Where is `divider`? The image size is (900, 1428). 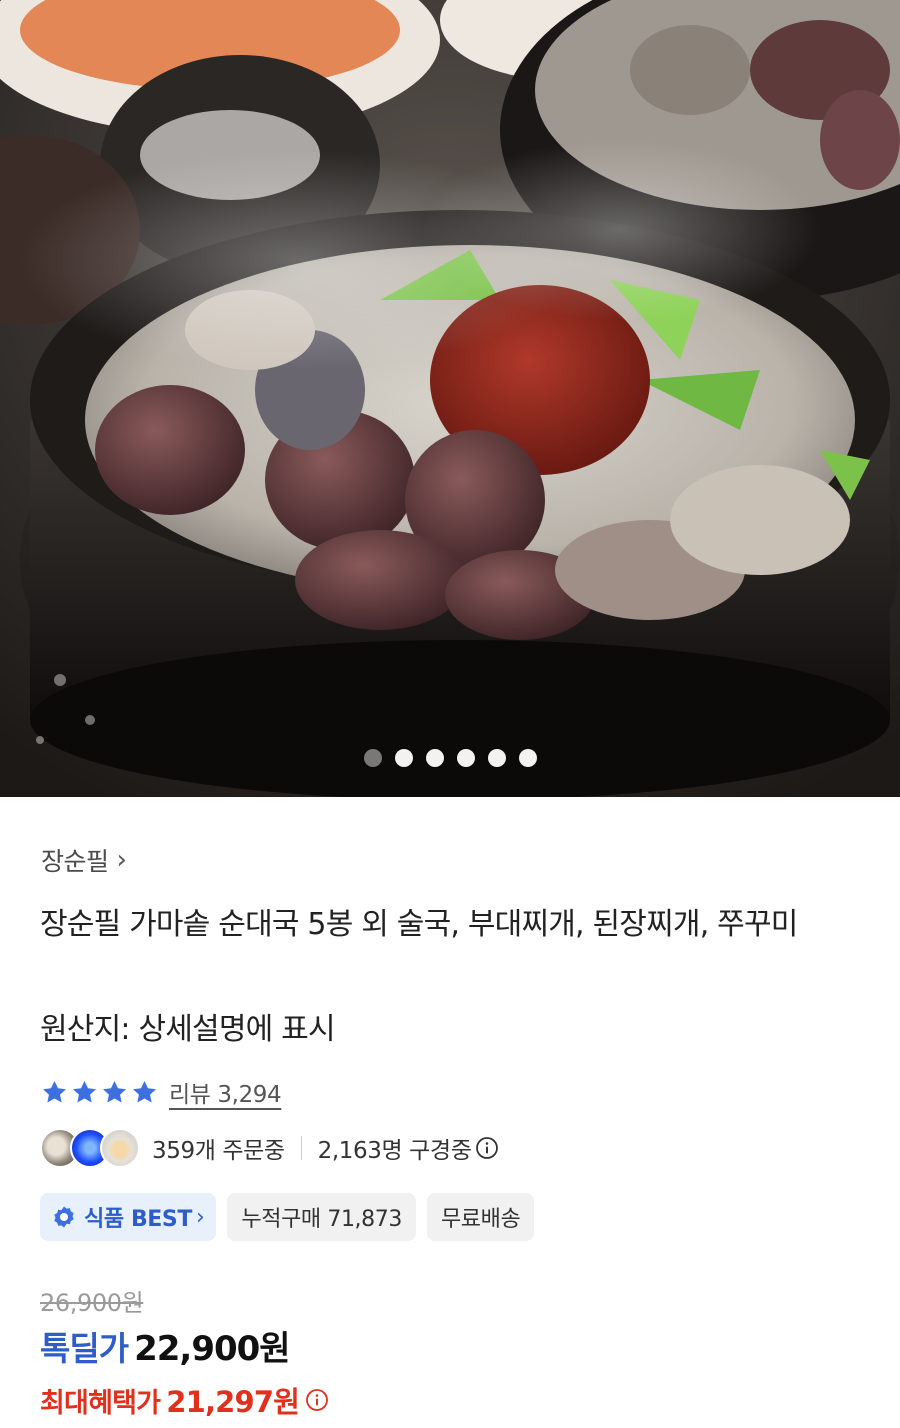
divider is located at coordinates (301, 1148).